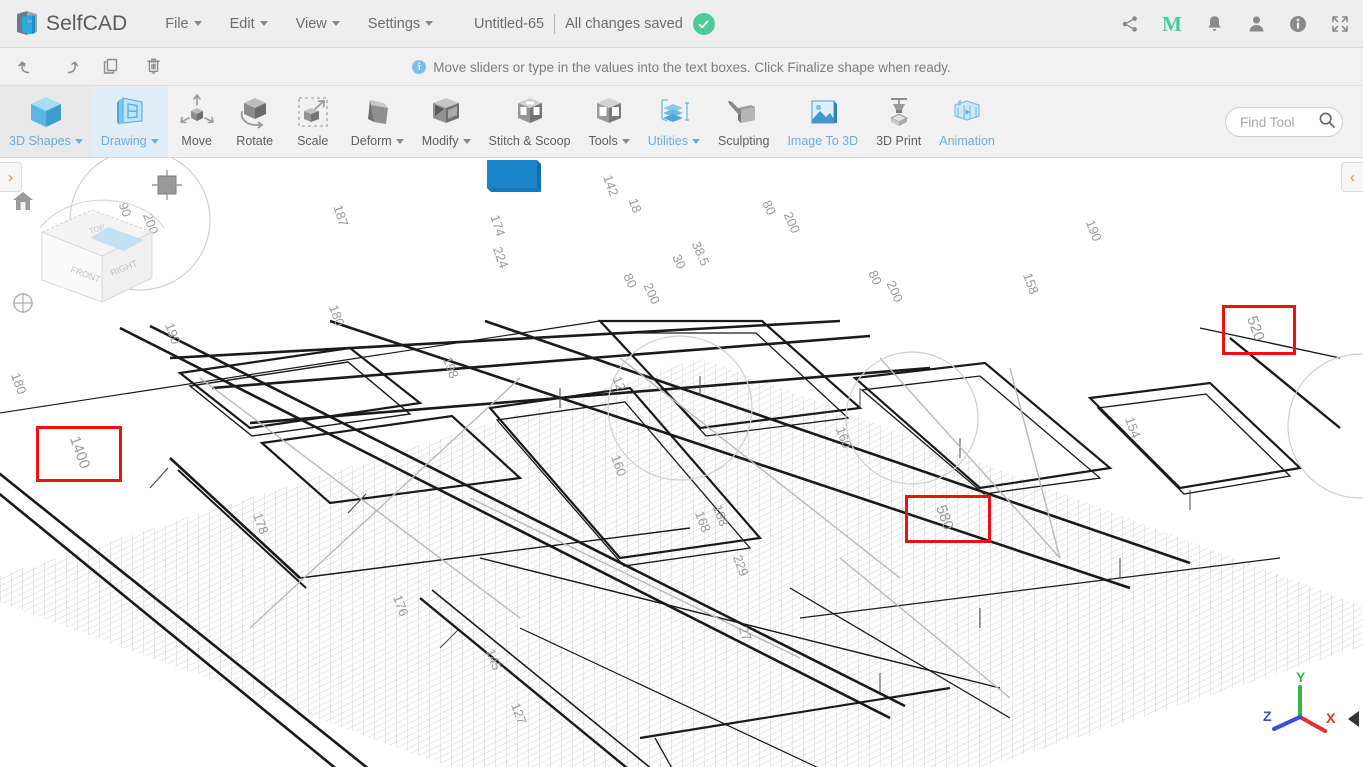  What do you see at coordinates (446, 112) in the screenshot?
I see `modify-icon` at bounding box center [446, 112].